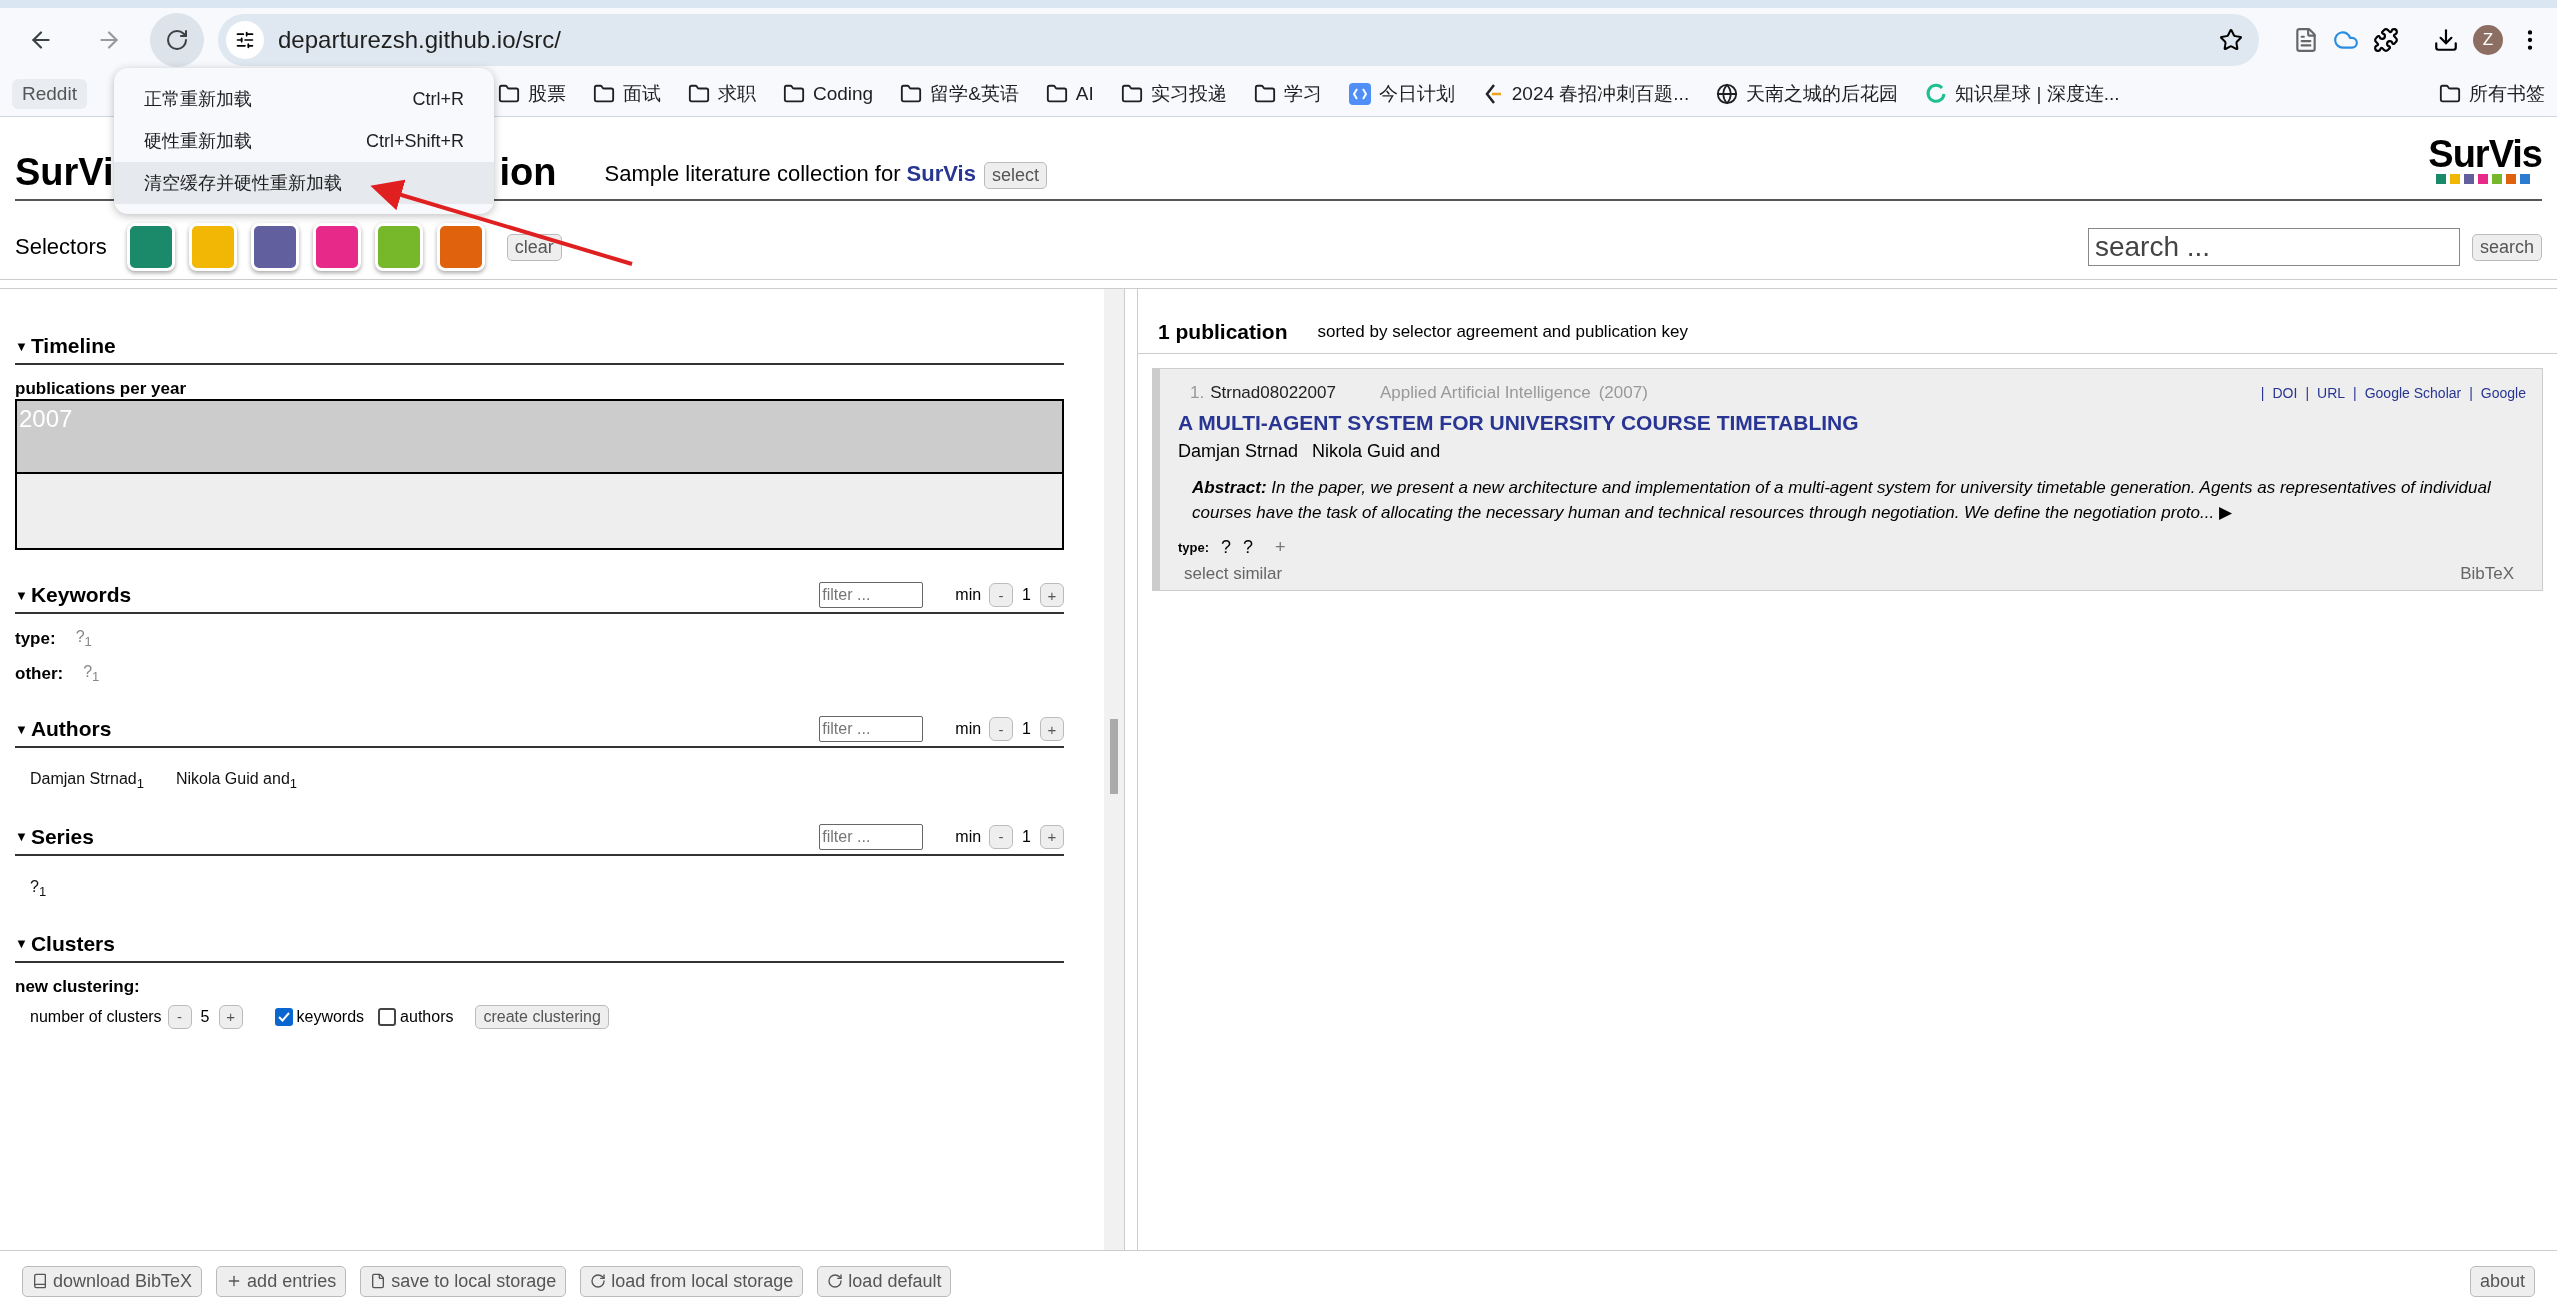 The width and height of the screenshot is (2557, 1311). I want to click on bookmark-item: 留学&英语, so click(959, 94).